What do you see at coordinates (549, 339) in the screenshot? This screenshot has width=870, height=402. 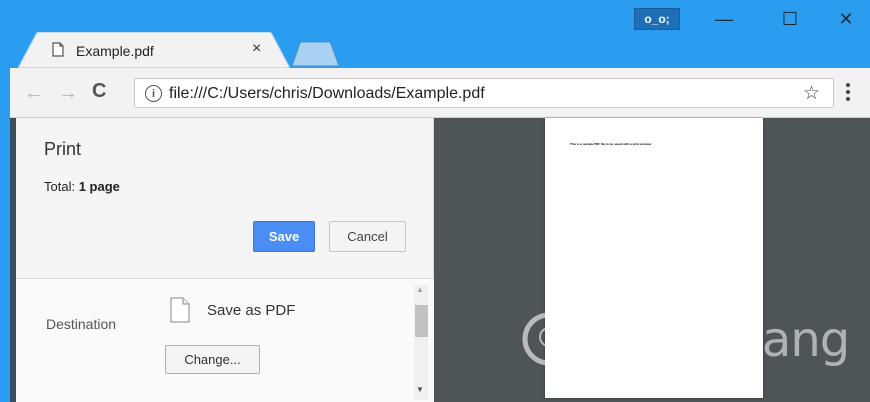 I see `watermark-logo-icon` at bounding box center [549, 339].